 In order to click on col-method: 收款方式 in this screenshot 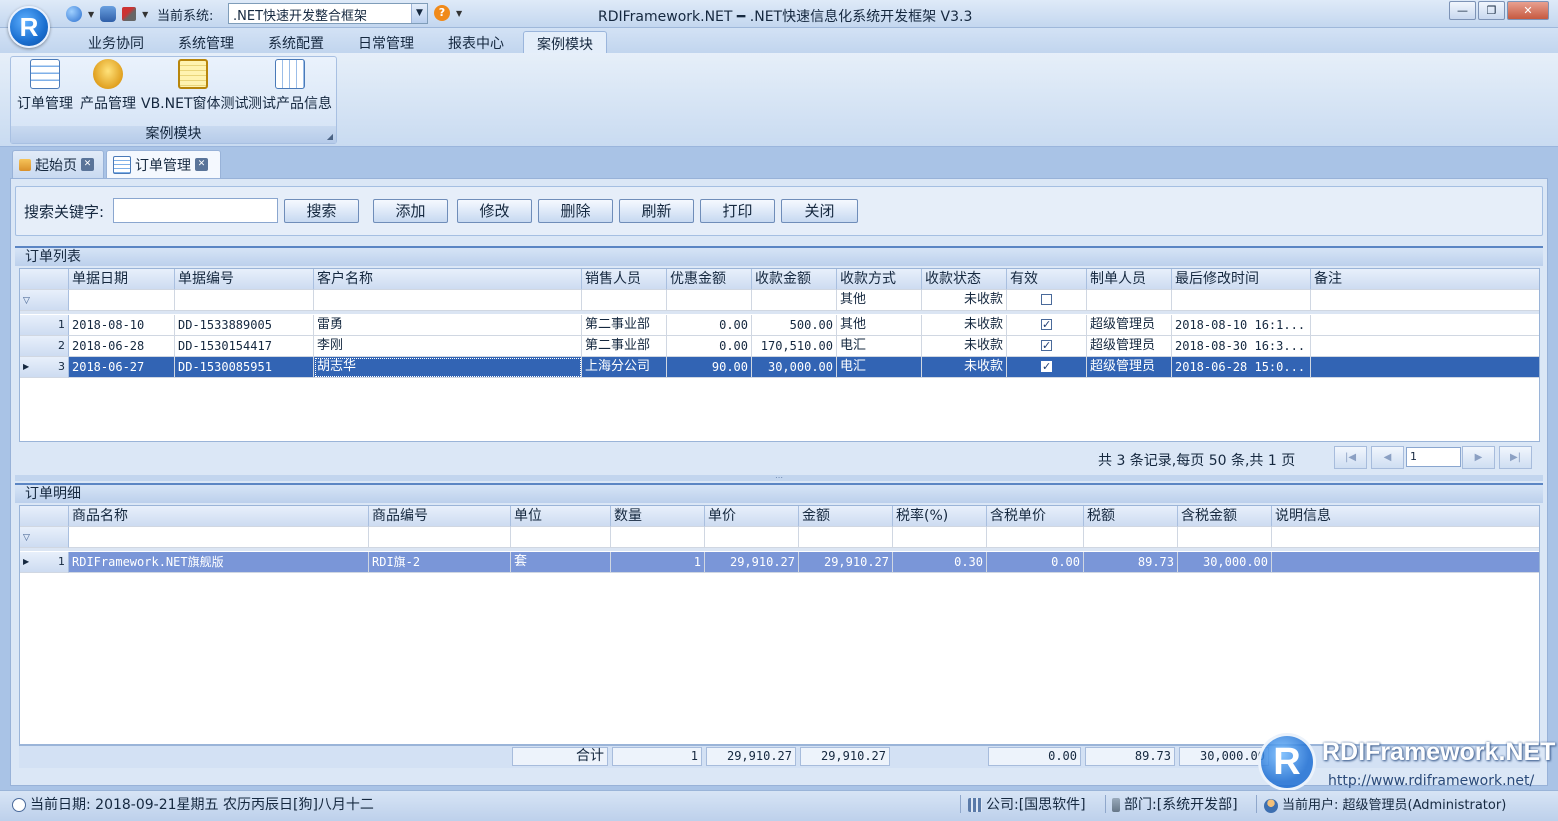, I will do `click(879, 279)`.